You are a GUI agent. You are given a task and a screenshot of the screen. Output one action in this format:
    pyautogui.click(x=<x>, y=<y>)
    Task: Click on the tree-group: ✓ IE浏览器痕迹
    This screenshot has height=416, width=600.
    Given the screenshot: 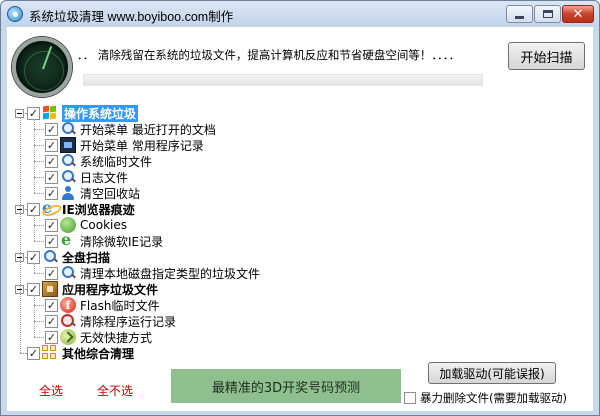 What is the action you would take?
    pyautogui.click(x=81, y=207)
    